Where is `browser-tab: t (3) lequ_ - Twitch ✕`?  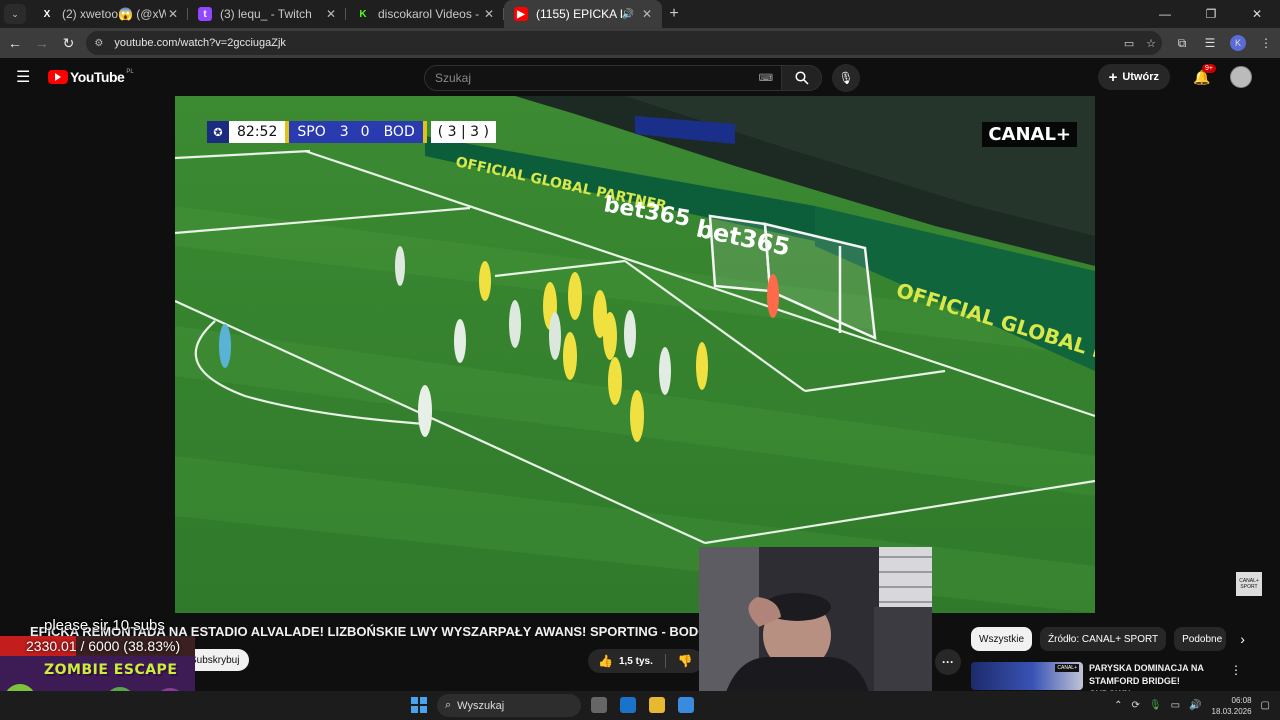
browser-tab: t (3) lequ_ - Twitch ✕ is located at coordinates (267, 14).